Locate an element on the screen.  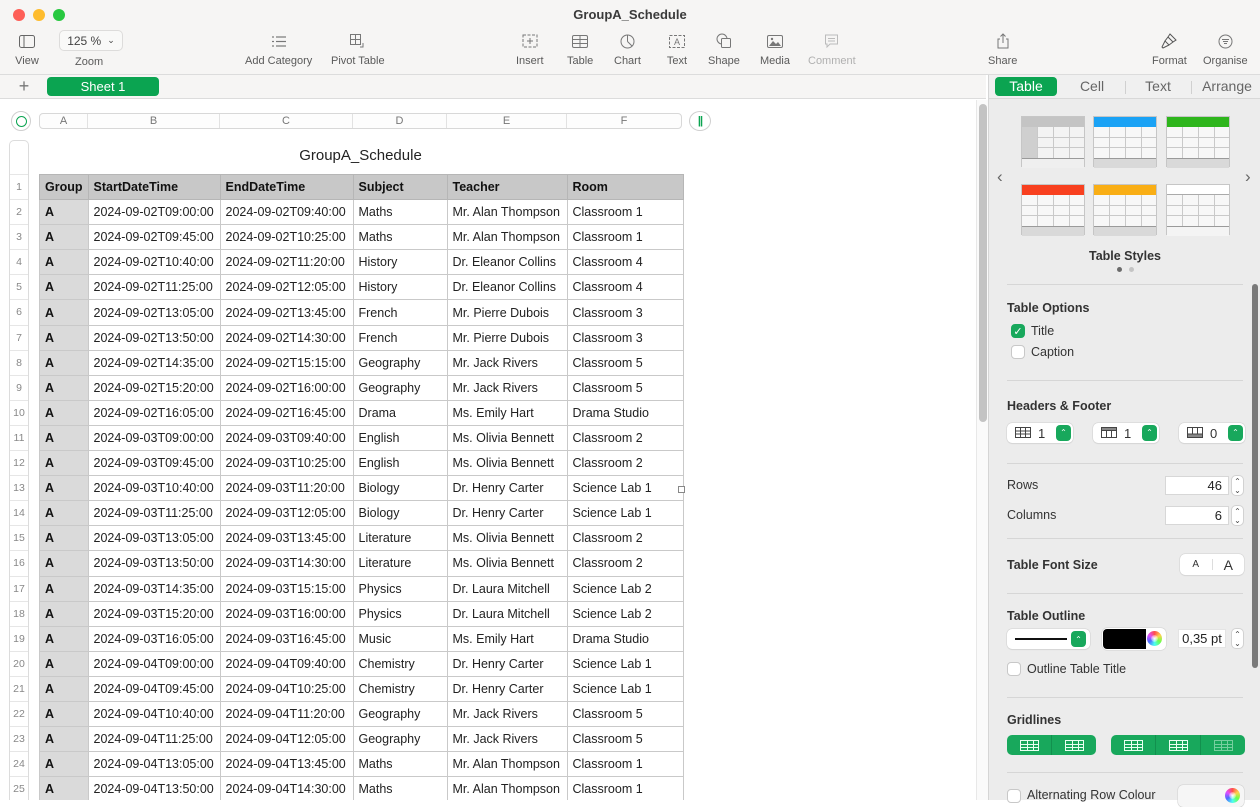
row-header: 13 is located at coordinates (19, 487).